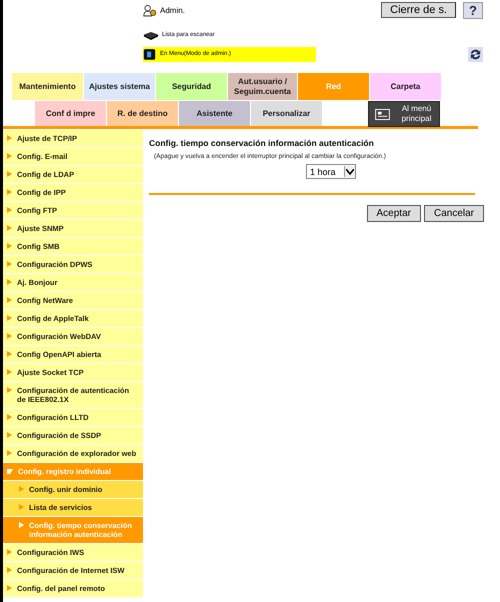  I want to click on logout-button: Cierre de s., so click(418, 10).